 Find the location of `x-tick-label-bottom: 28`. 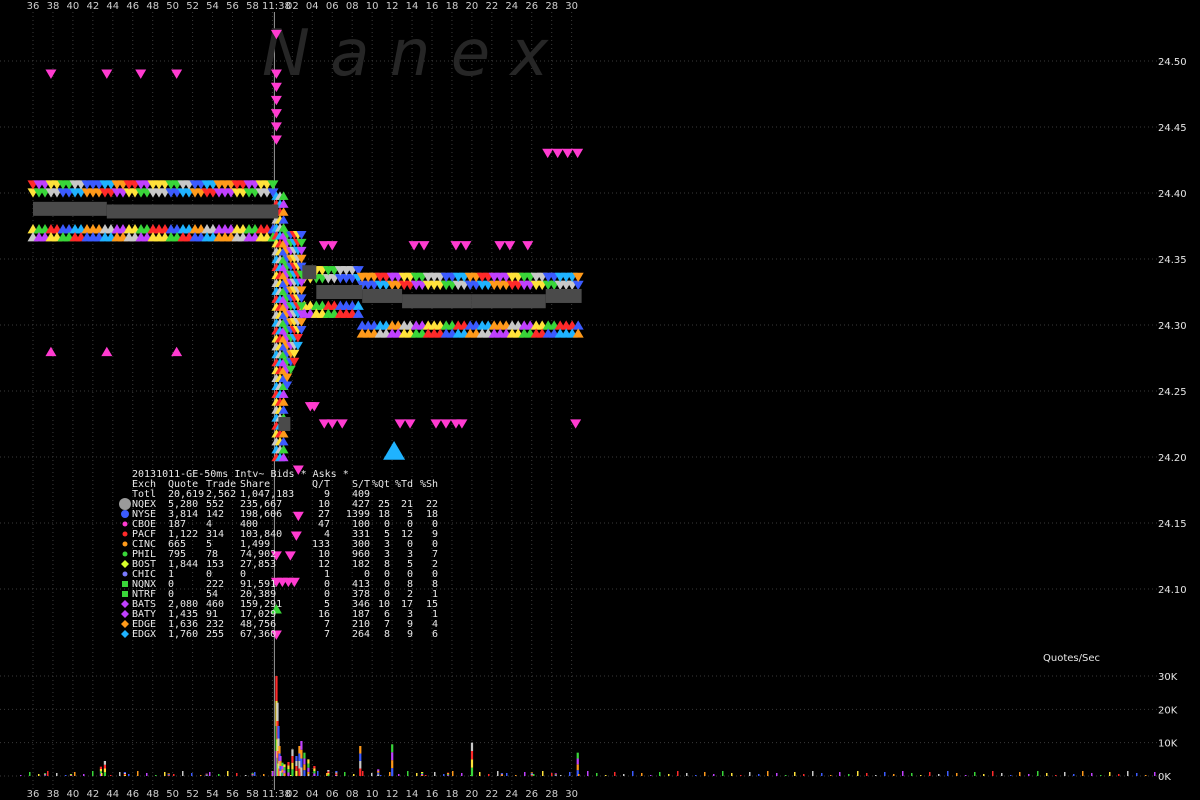

x-tick-label-bottom: 28 is located at coordinates (551, 794).